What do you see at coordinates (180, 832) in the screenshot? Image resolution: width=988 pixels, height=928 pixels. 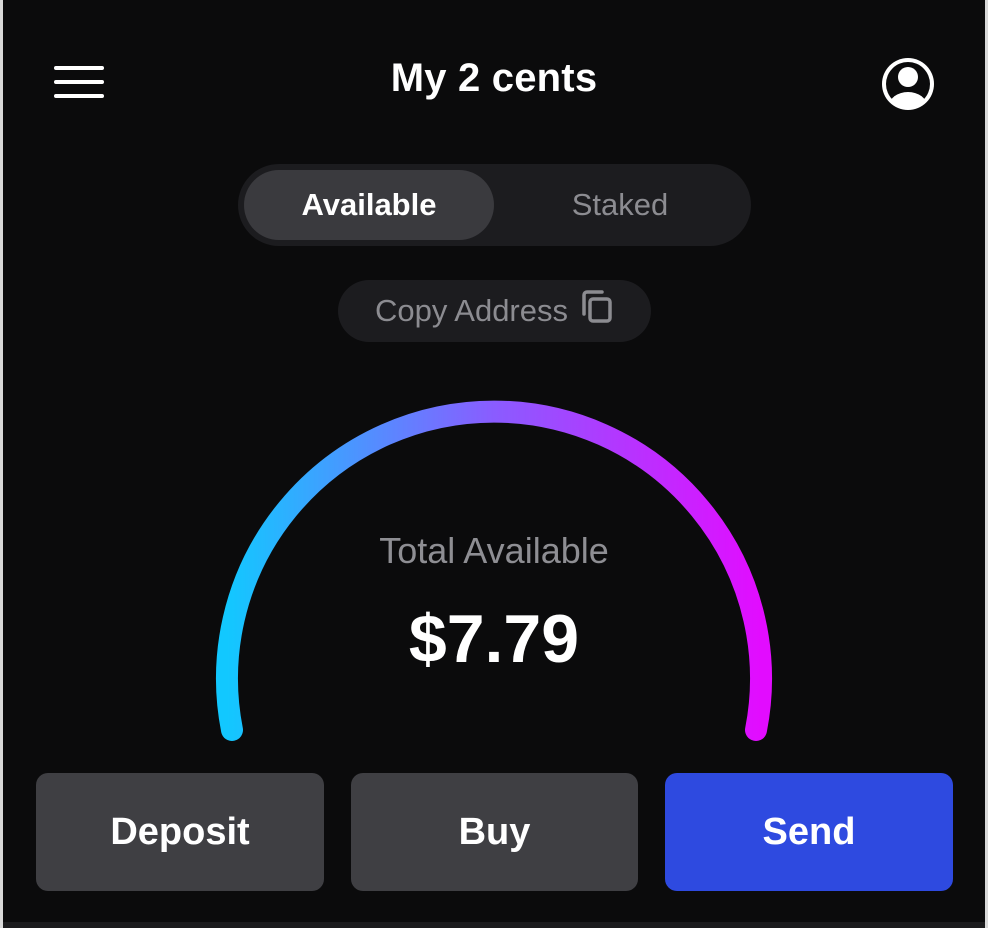 I see `deposit-button: Deposit` at bounding box center [180, 832].